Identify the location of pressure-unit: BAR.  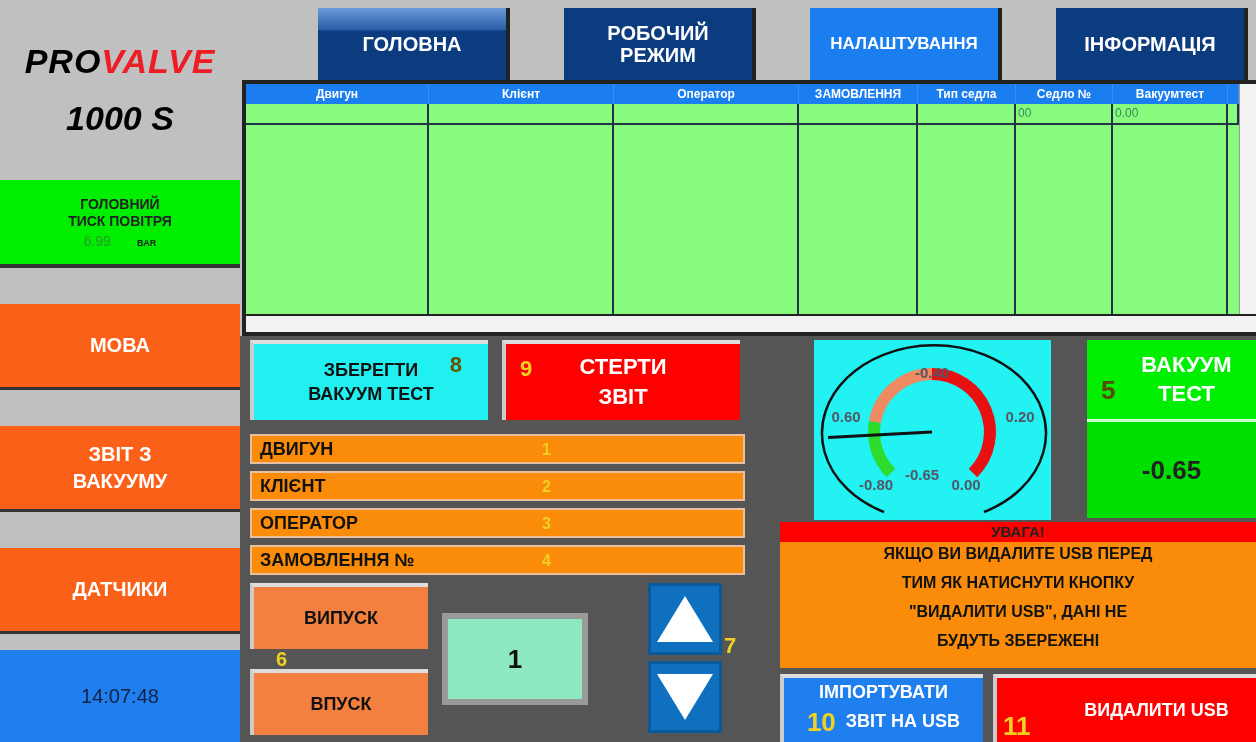
(146, 242).